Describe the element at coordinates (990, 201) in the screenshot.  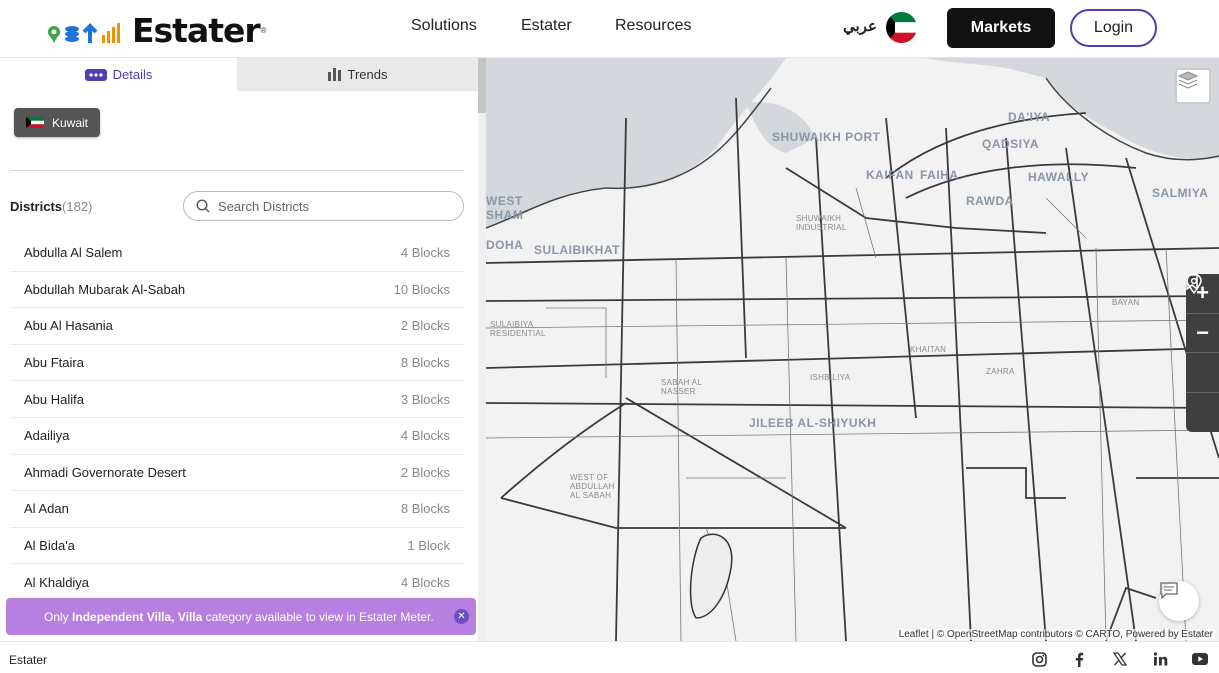
I see `map-label-rawda: RAWDA` at that location.